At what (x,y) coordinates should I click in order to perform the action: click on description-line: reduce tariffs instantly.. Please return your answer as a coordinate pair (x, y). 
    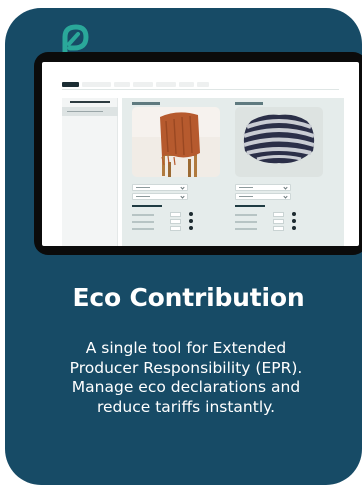
    Looking at the image, I should click on (186, 406).